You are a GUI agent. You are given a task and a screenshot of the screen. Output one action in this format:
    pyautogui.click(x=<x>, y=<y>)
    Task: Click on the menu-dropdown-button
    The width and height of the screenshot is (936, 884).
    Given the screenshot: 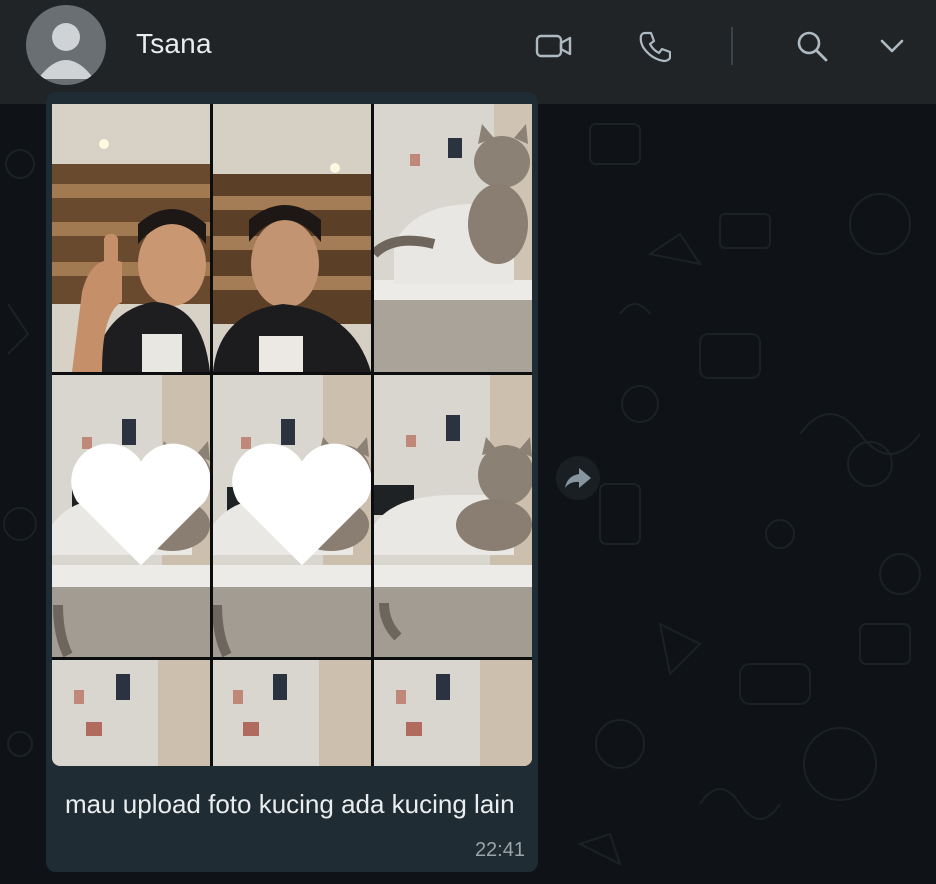 What is the action you would take?
    pyautogui.click(x=892, y=46)
    